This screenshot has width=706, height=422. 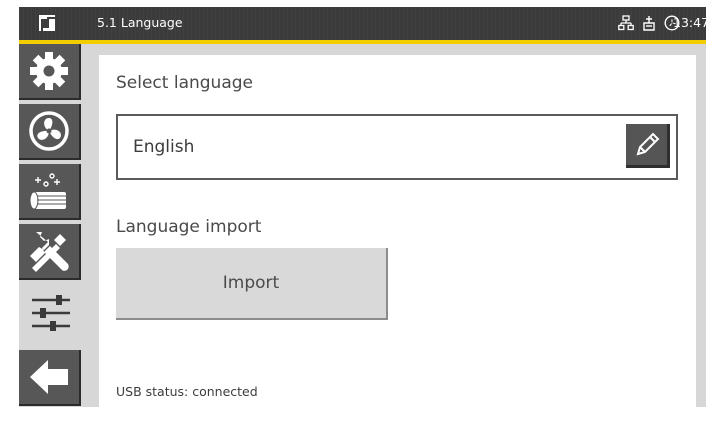 I want to click on language-select: English, so click(x=397, y=147).